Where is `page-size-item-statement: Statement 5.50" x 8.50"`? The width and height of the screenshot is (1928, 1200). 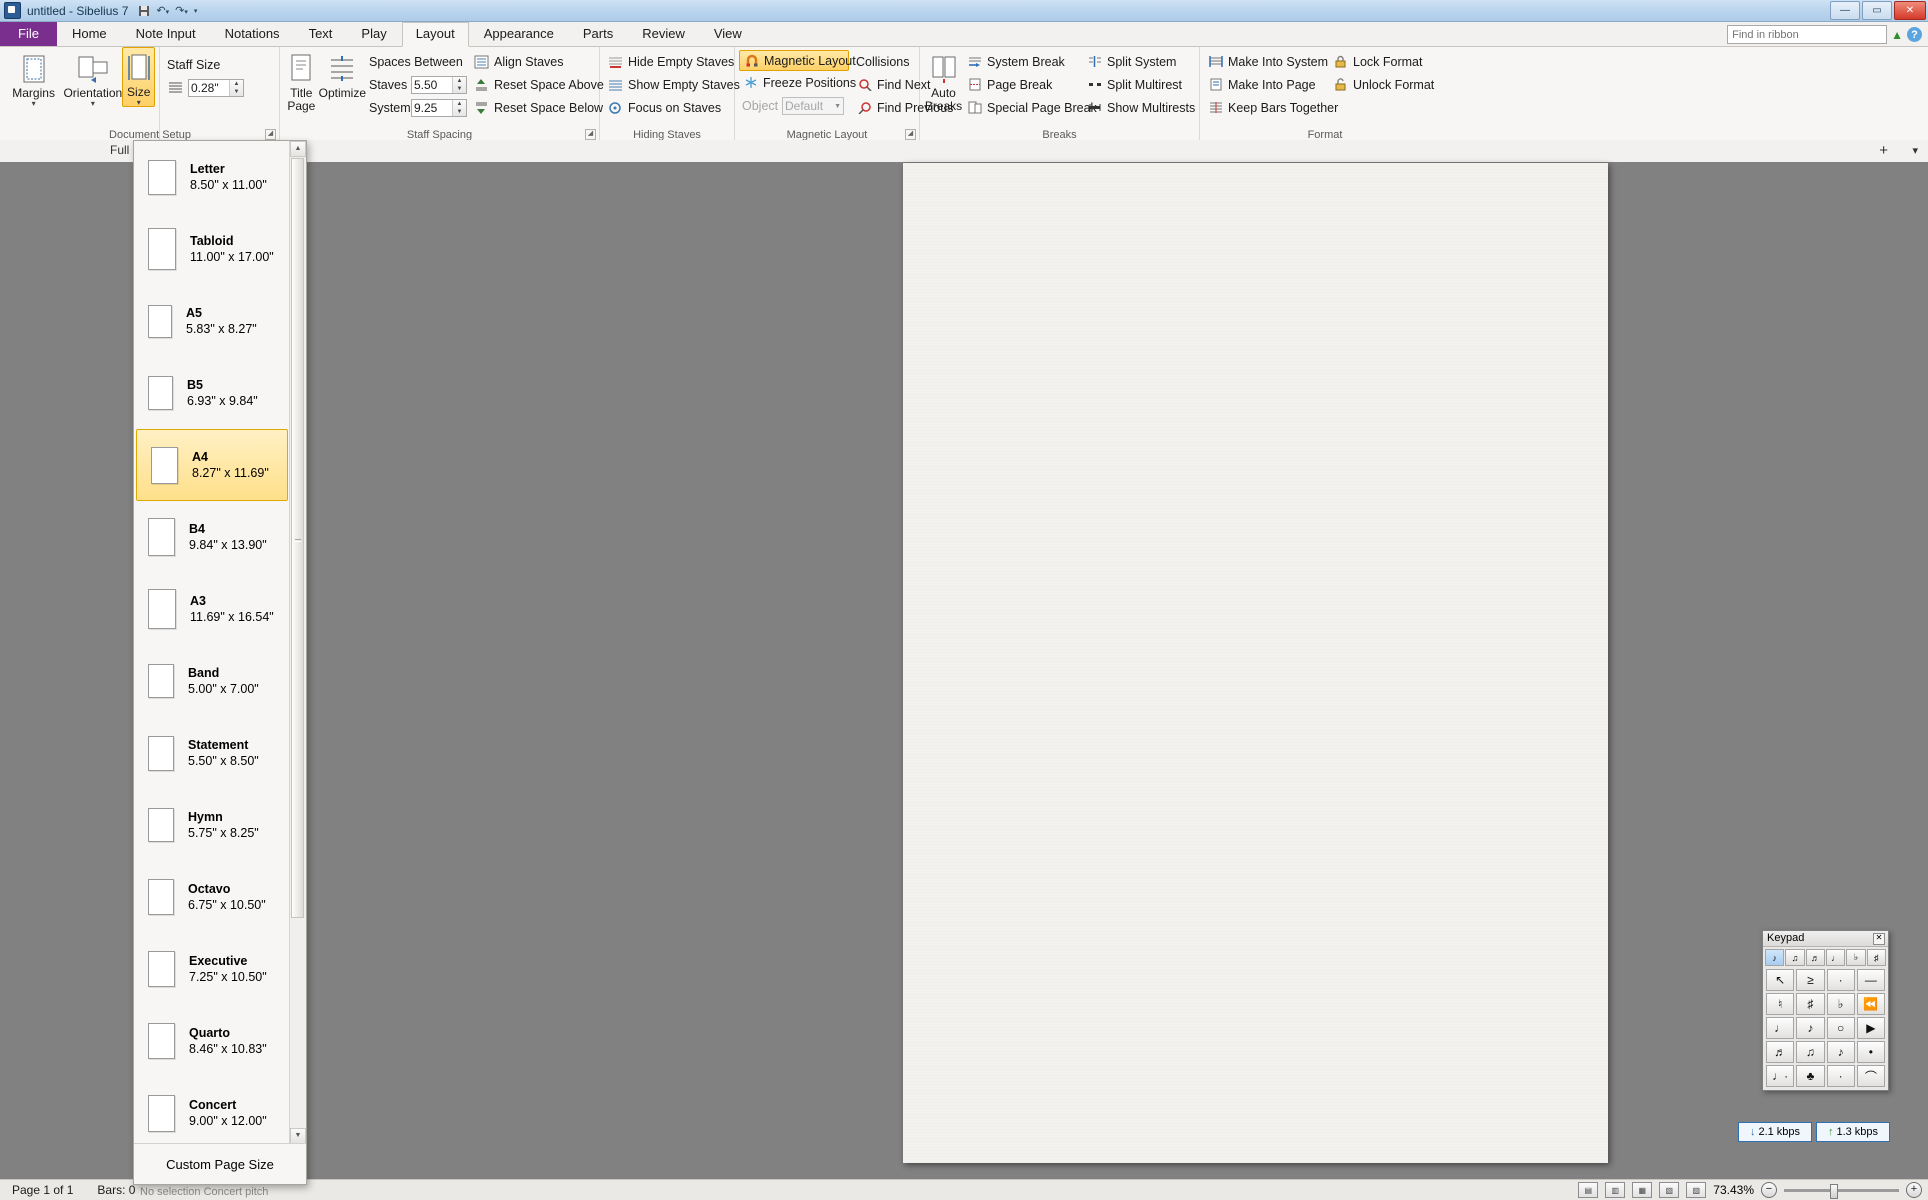 page-size-item-statement: Statement 5.50" x 8.50" is located at coordinates (213, 753).